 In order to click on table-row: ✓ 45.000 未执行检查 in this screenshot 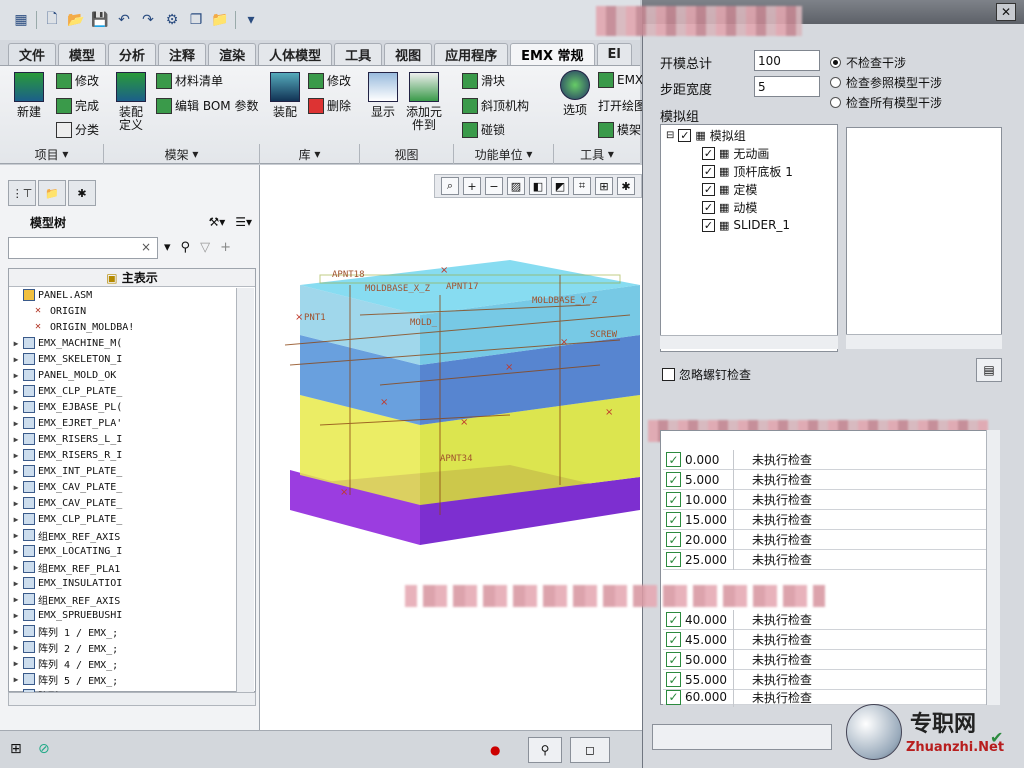, I will do `click(824, 639)`.